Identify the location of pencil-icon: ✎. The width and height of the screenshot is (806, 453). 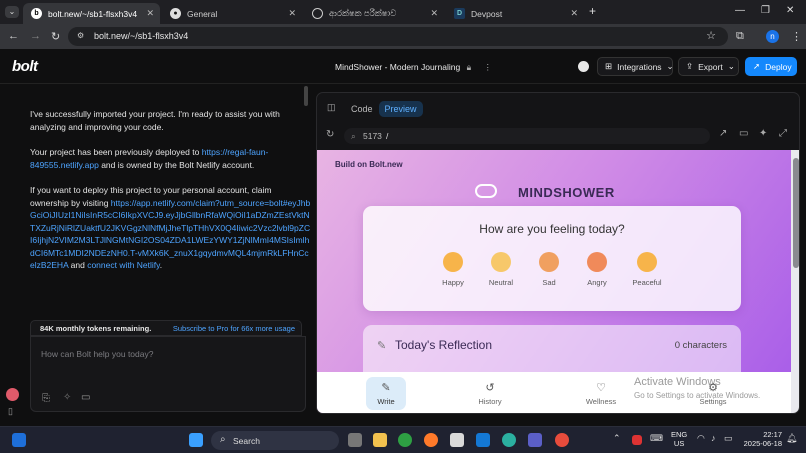
(382, 346).